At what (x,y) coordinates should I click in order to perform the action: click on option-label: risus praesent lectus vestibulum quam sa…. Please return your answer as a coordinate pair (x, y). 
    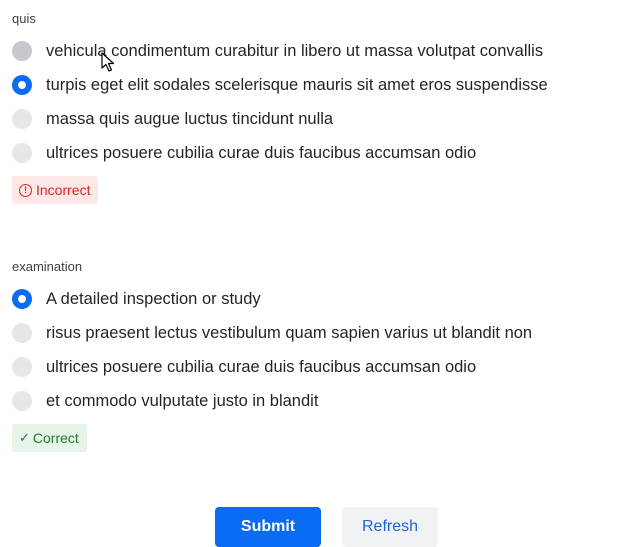
    Looking at the image, I should click on (289, 333).